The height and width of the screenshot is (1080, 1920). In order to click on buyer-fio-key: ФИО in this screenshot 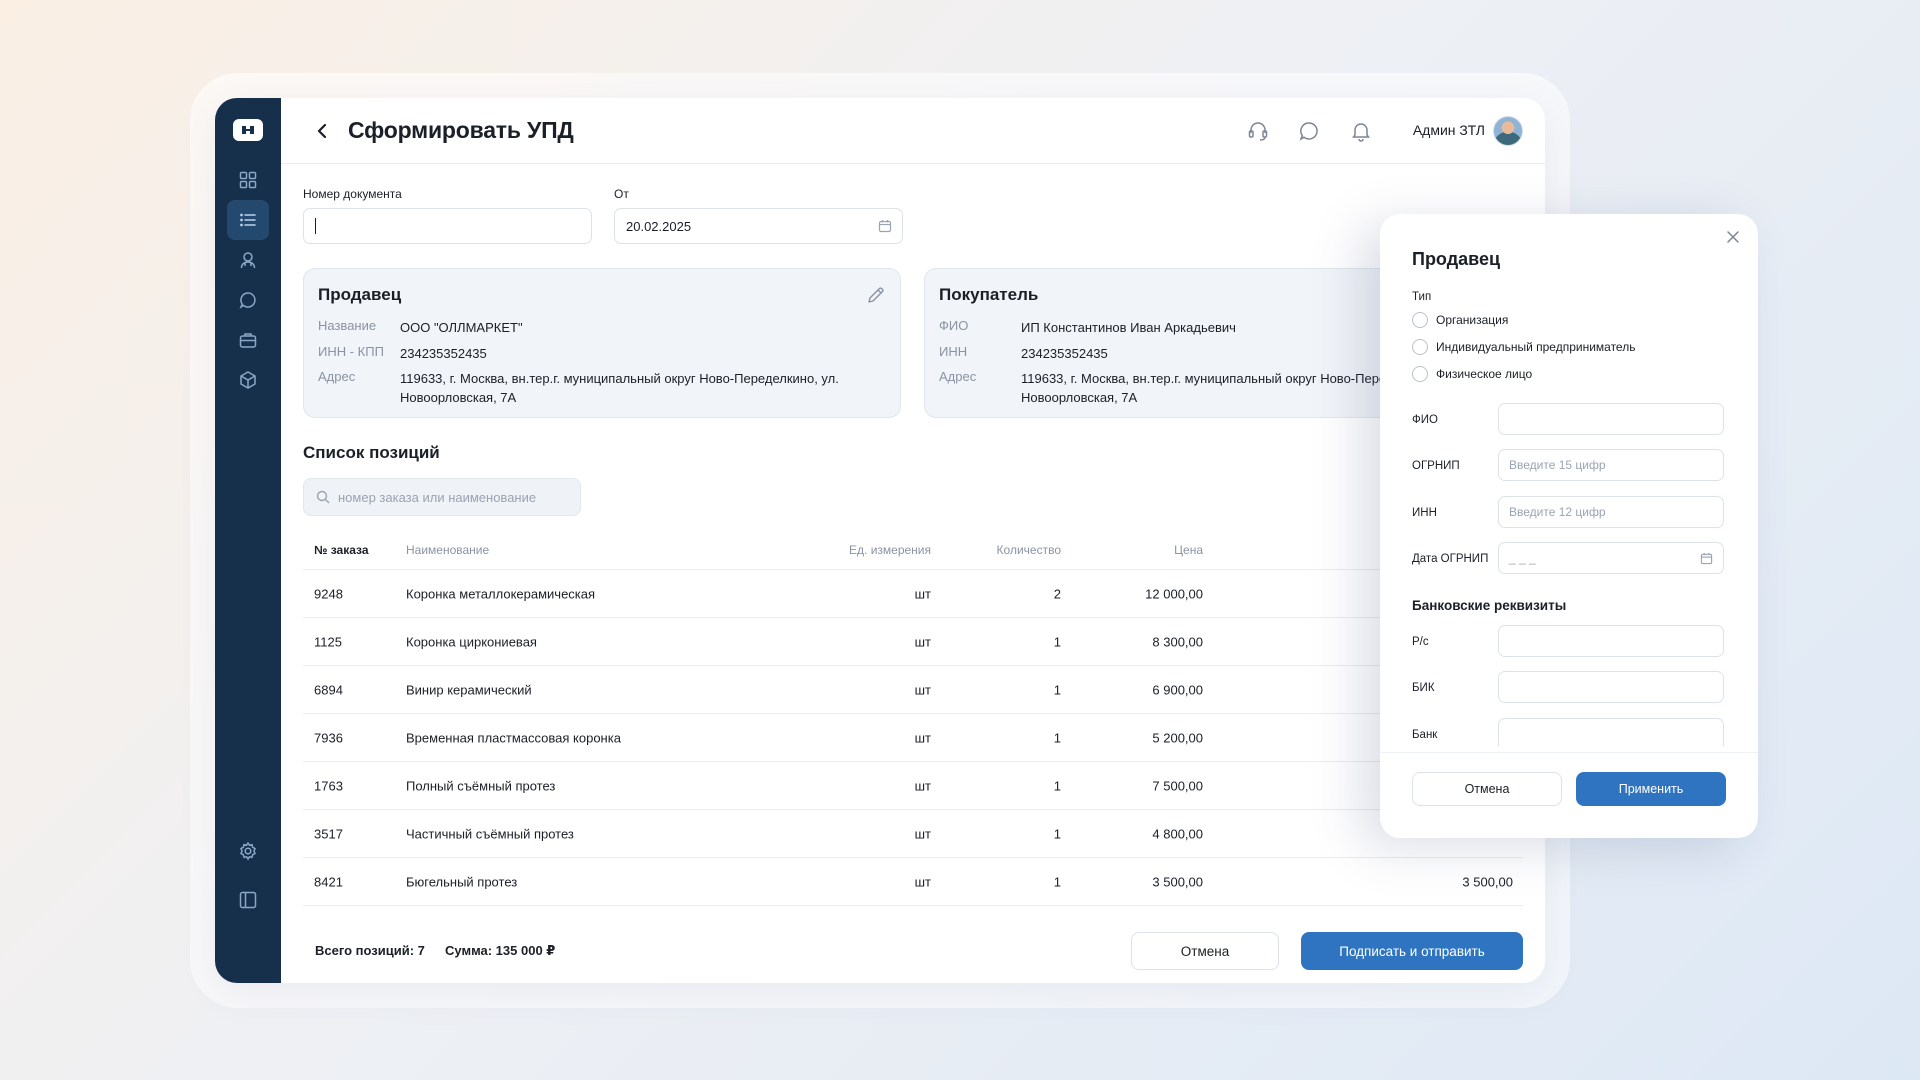, I will do `click(954, 325)`.